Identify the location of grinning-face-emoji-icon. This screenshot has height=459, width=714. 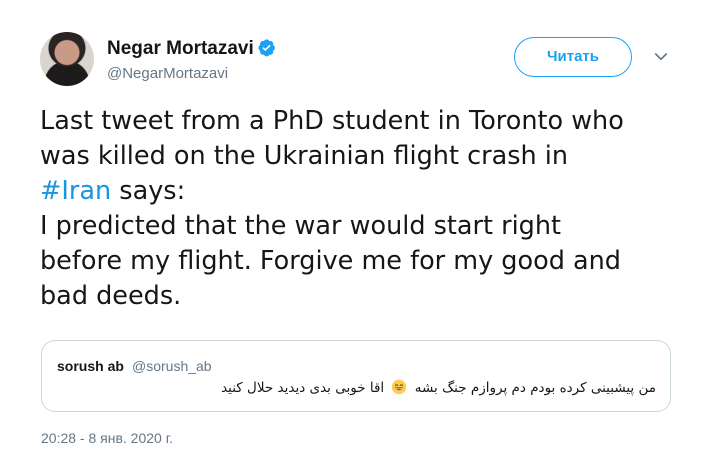
(399, 387).